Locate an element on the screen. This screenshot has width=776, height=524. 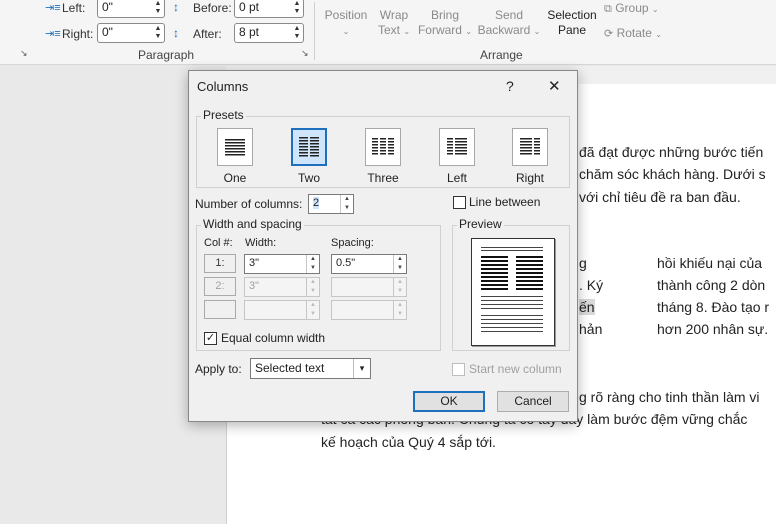
indent-left-input: 0" ▲ ▼ is located at coordinates (131, 9).